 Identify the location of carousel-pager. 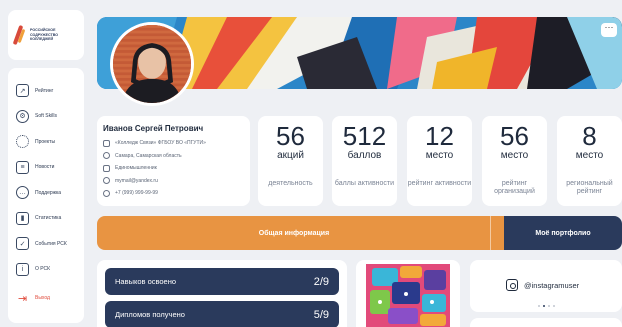
(546, 306).